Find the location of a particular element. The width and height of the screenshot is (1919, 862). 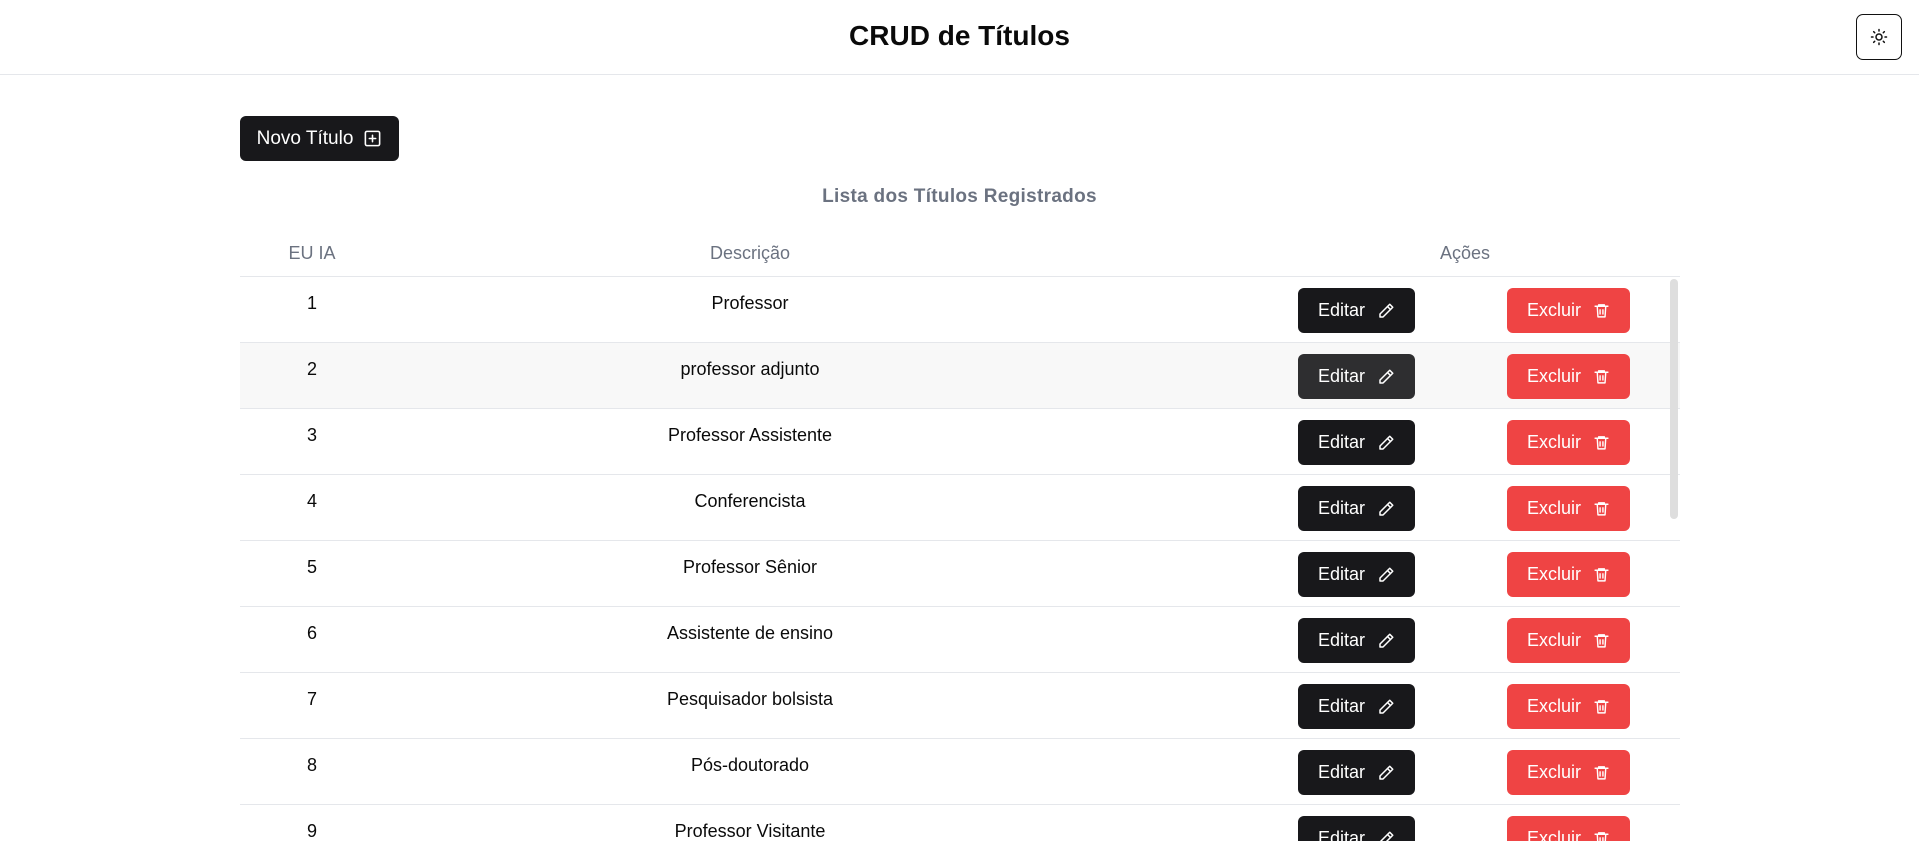

row-id: 1 is located at coordinates (311, 303).